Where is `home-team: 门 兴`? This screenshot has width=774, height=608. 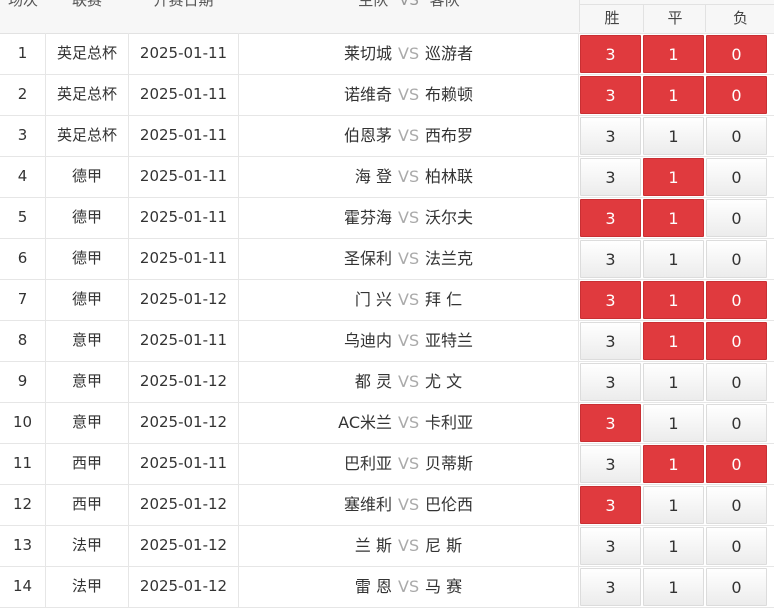 home-team: 门 兴 is located at coordinates (373, 299).